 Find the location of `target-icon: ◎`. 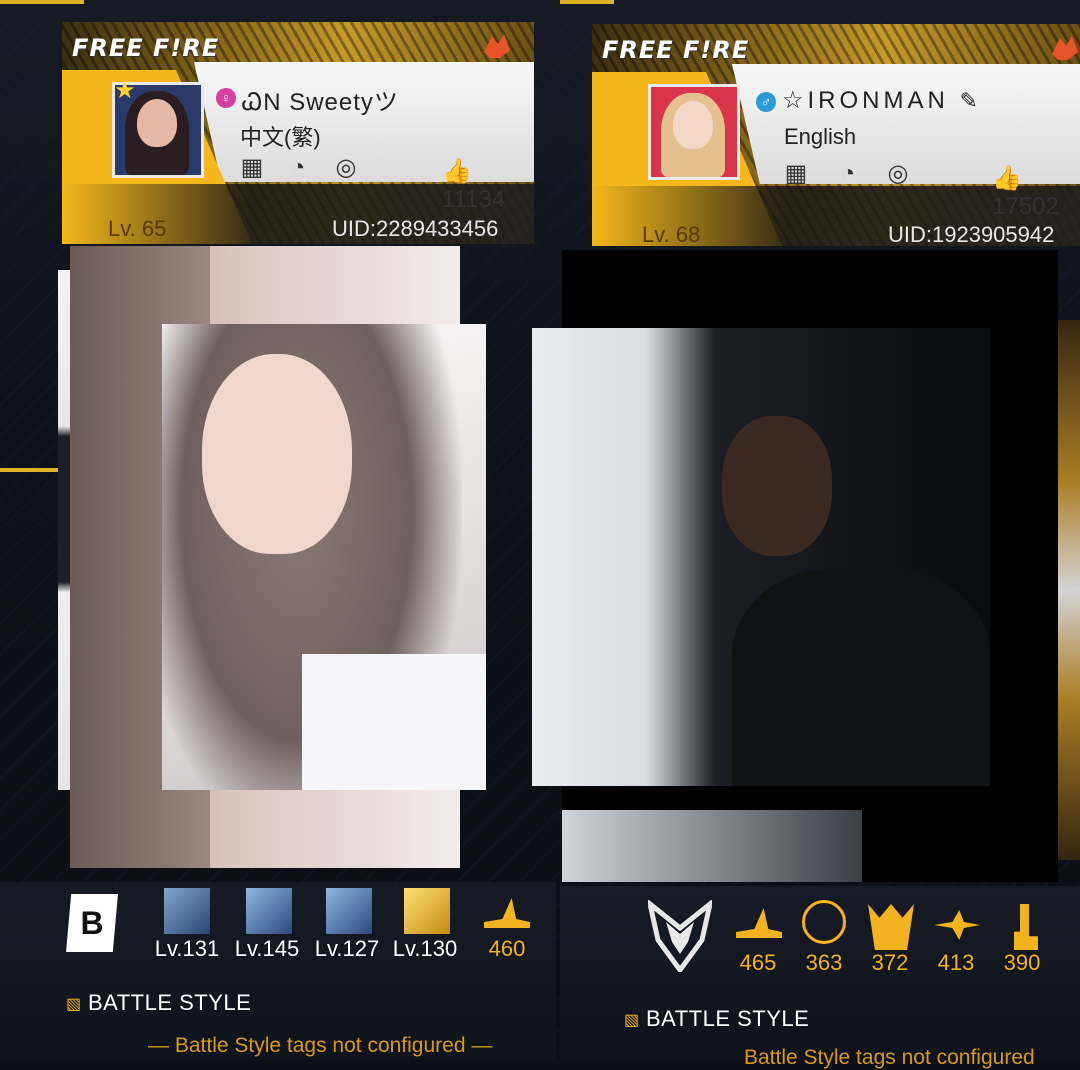

target-icon: ◎ is located at coordinates (346, 168).